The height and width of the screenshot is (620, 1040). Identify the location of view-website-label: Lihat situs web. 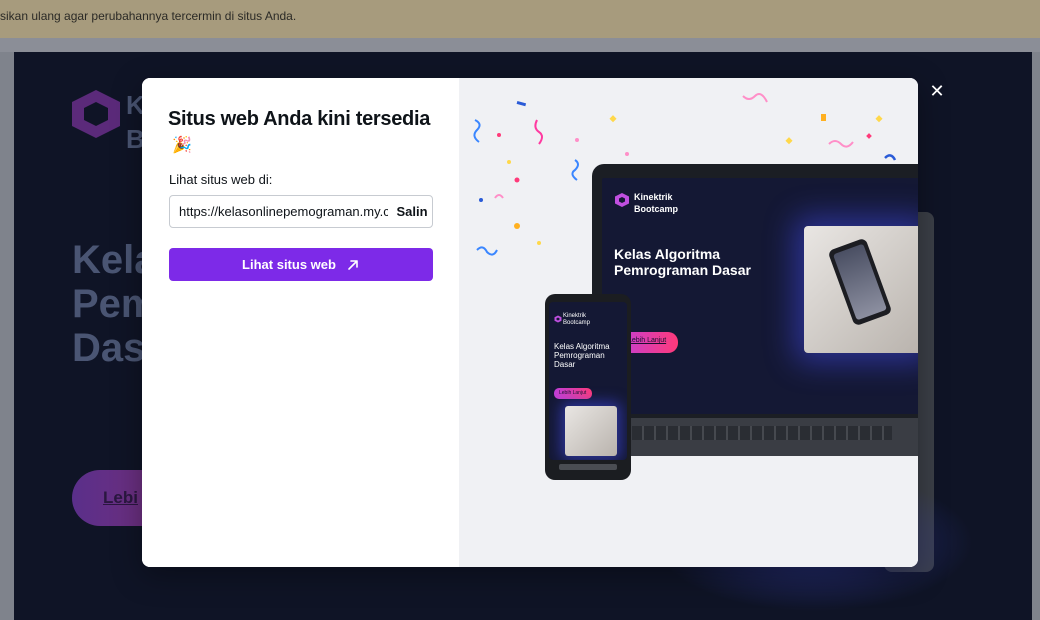
(289, 264).